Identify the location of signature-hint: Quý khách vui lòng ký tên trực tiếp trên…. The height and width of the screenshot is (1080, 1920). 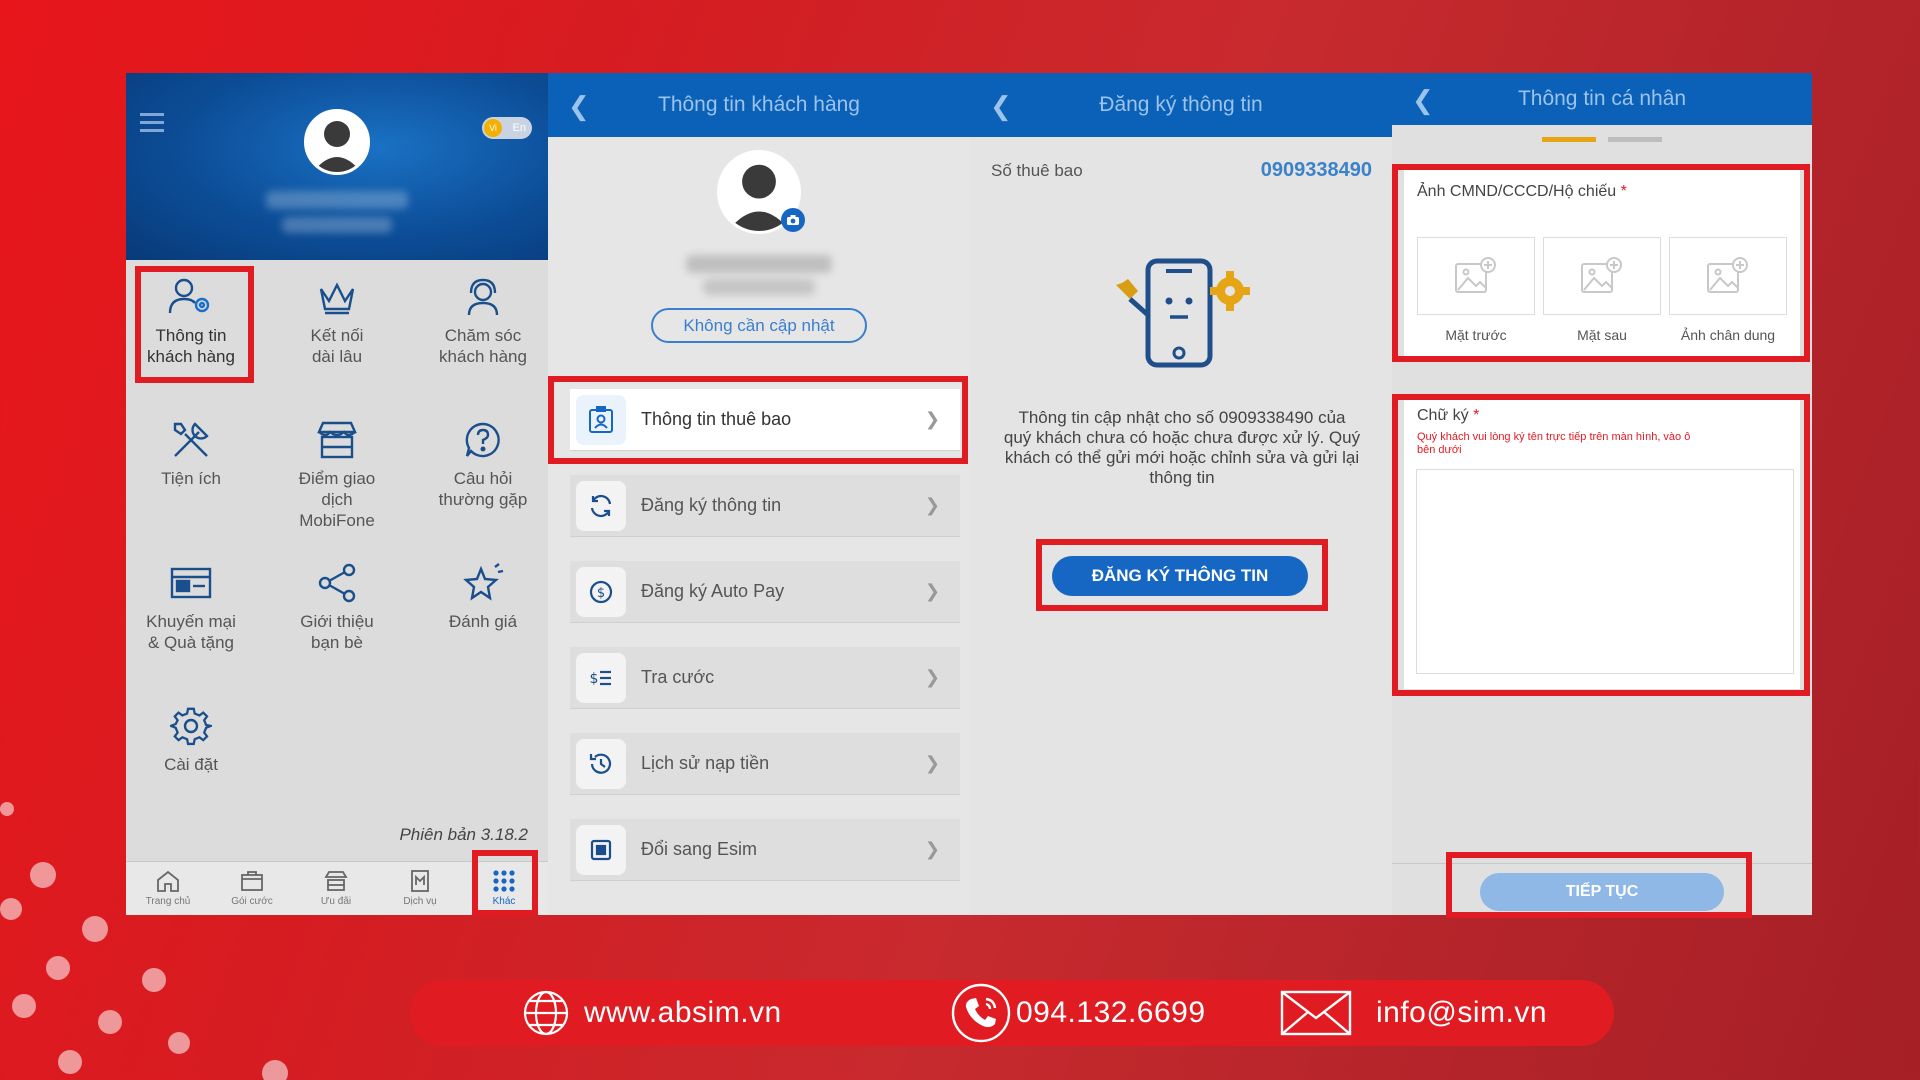
(1554, 443).